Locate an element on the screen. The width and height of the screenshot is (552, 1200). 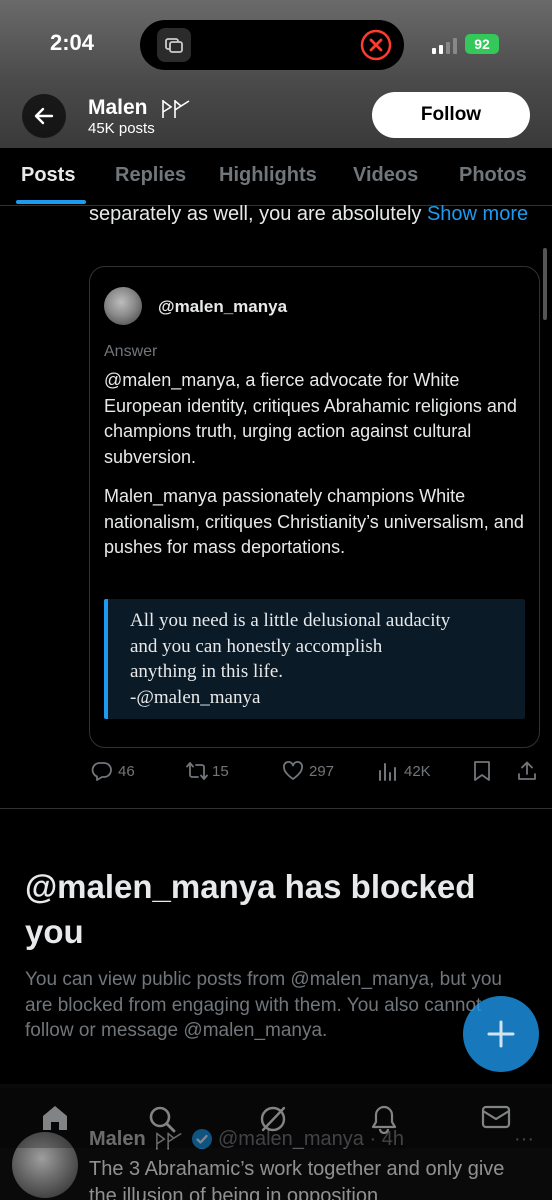
show-more-link: Show more is located at coordinates (477, 214).